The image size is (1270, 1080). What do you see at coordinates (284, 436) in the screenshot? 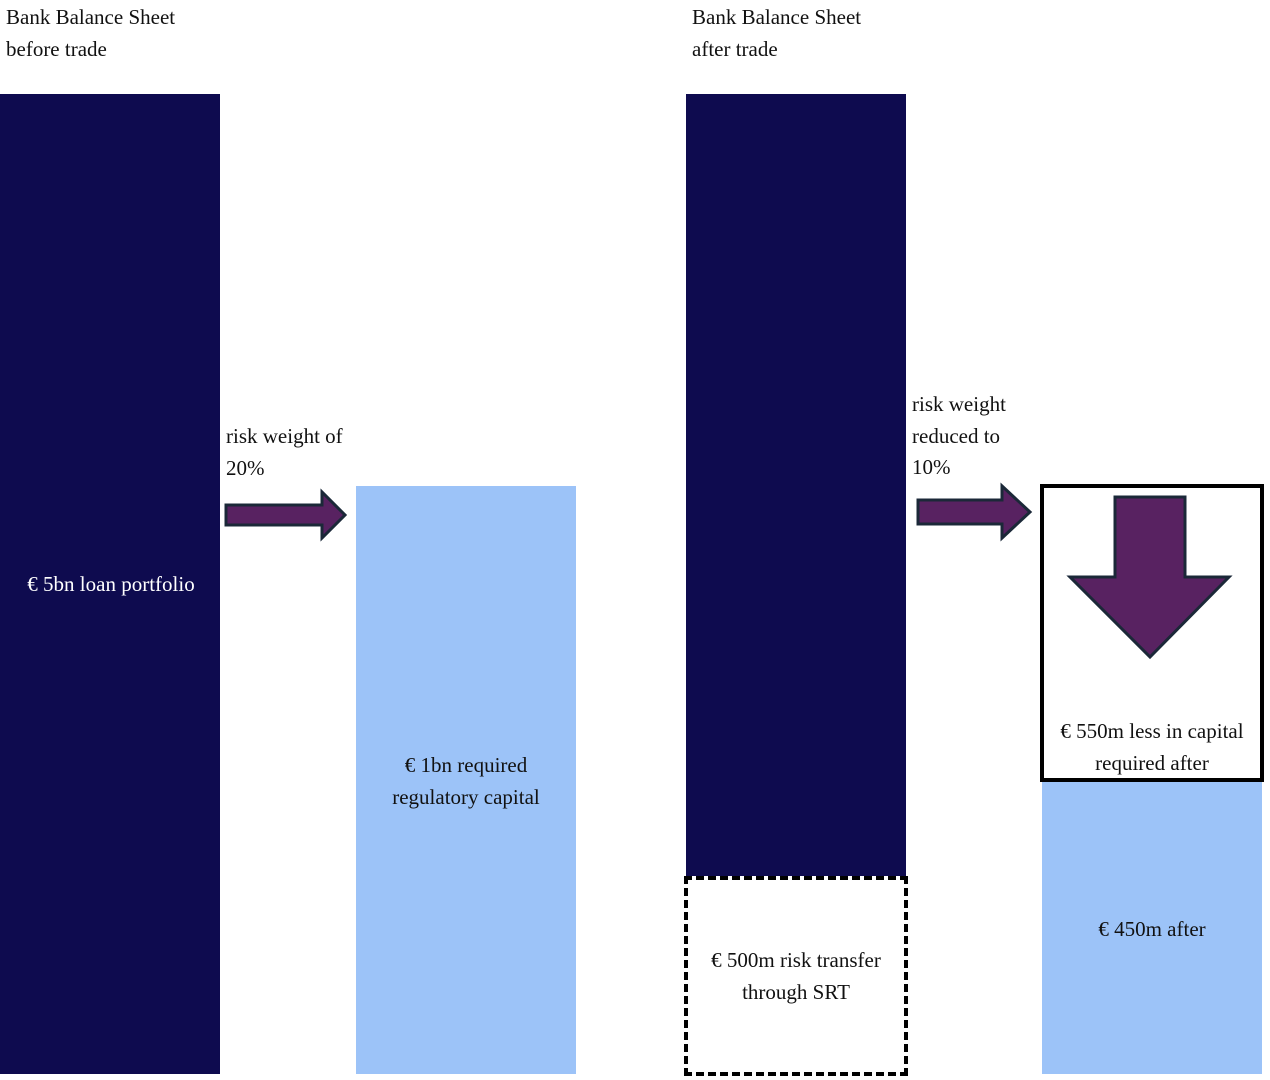
I see `risk-weight-note-line1: risk weight of` at bounding box center [284, 436].